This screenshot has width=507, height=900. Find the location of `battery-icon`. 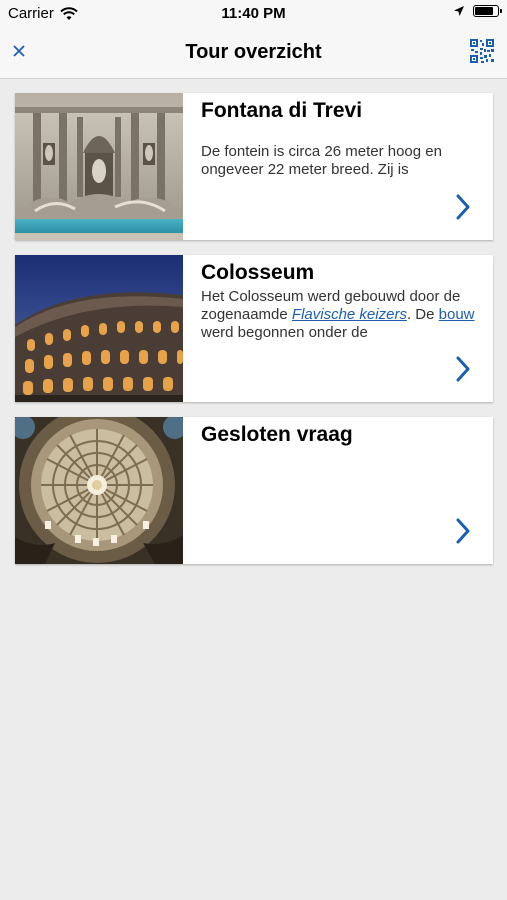

battery-icon is located at coordinates (487, 11).